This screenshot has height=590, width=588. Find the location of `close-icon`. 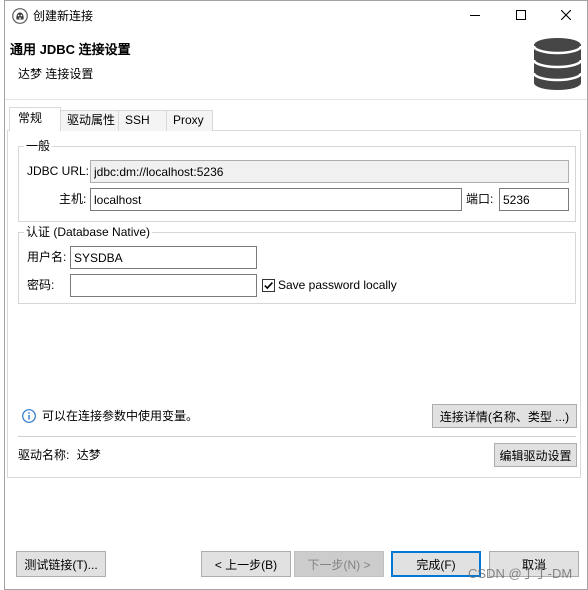

close-icon is located at coordinates (565, 16).